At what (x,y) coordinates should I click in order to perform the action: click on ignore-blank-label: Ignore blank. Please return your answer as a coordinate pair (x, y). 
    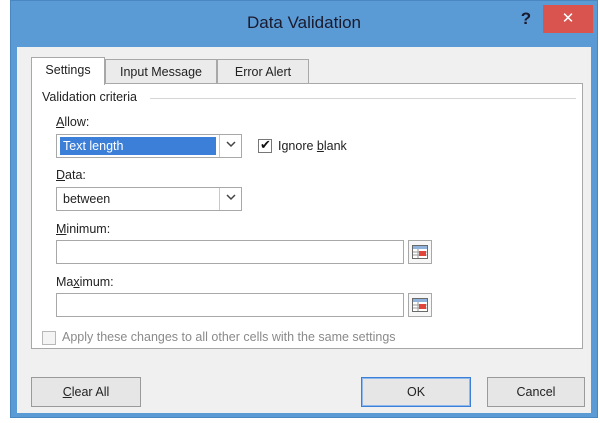
    Looking at the image, I should click on (312, 146).